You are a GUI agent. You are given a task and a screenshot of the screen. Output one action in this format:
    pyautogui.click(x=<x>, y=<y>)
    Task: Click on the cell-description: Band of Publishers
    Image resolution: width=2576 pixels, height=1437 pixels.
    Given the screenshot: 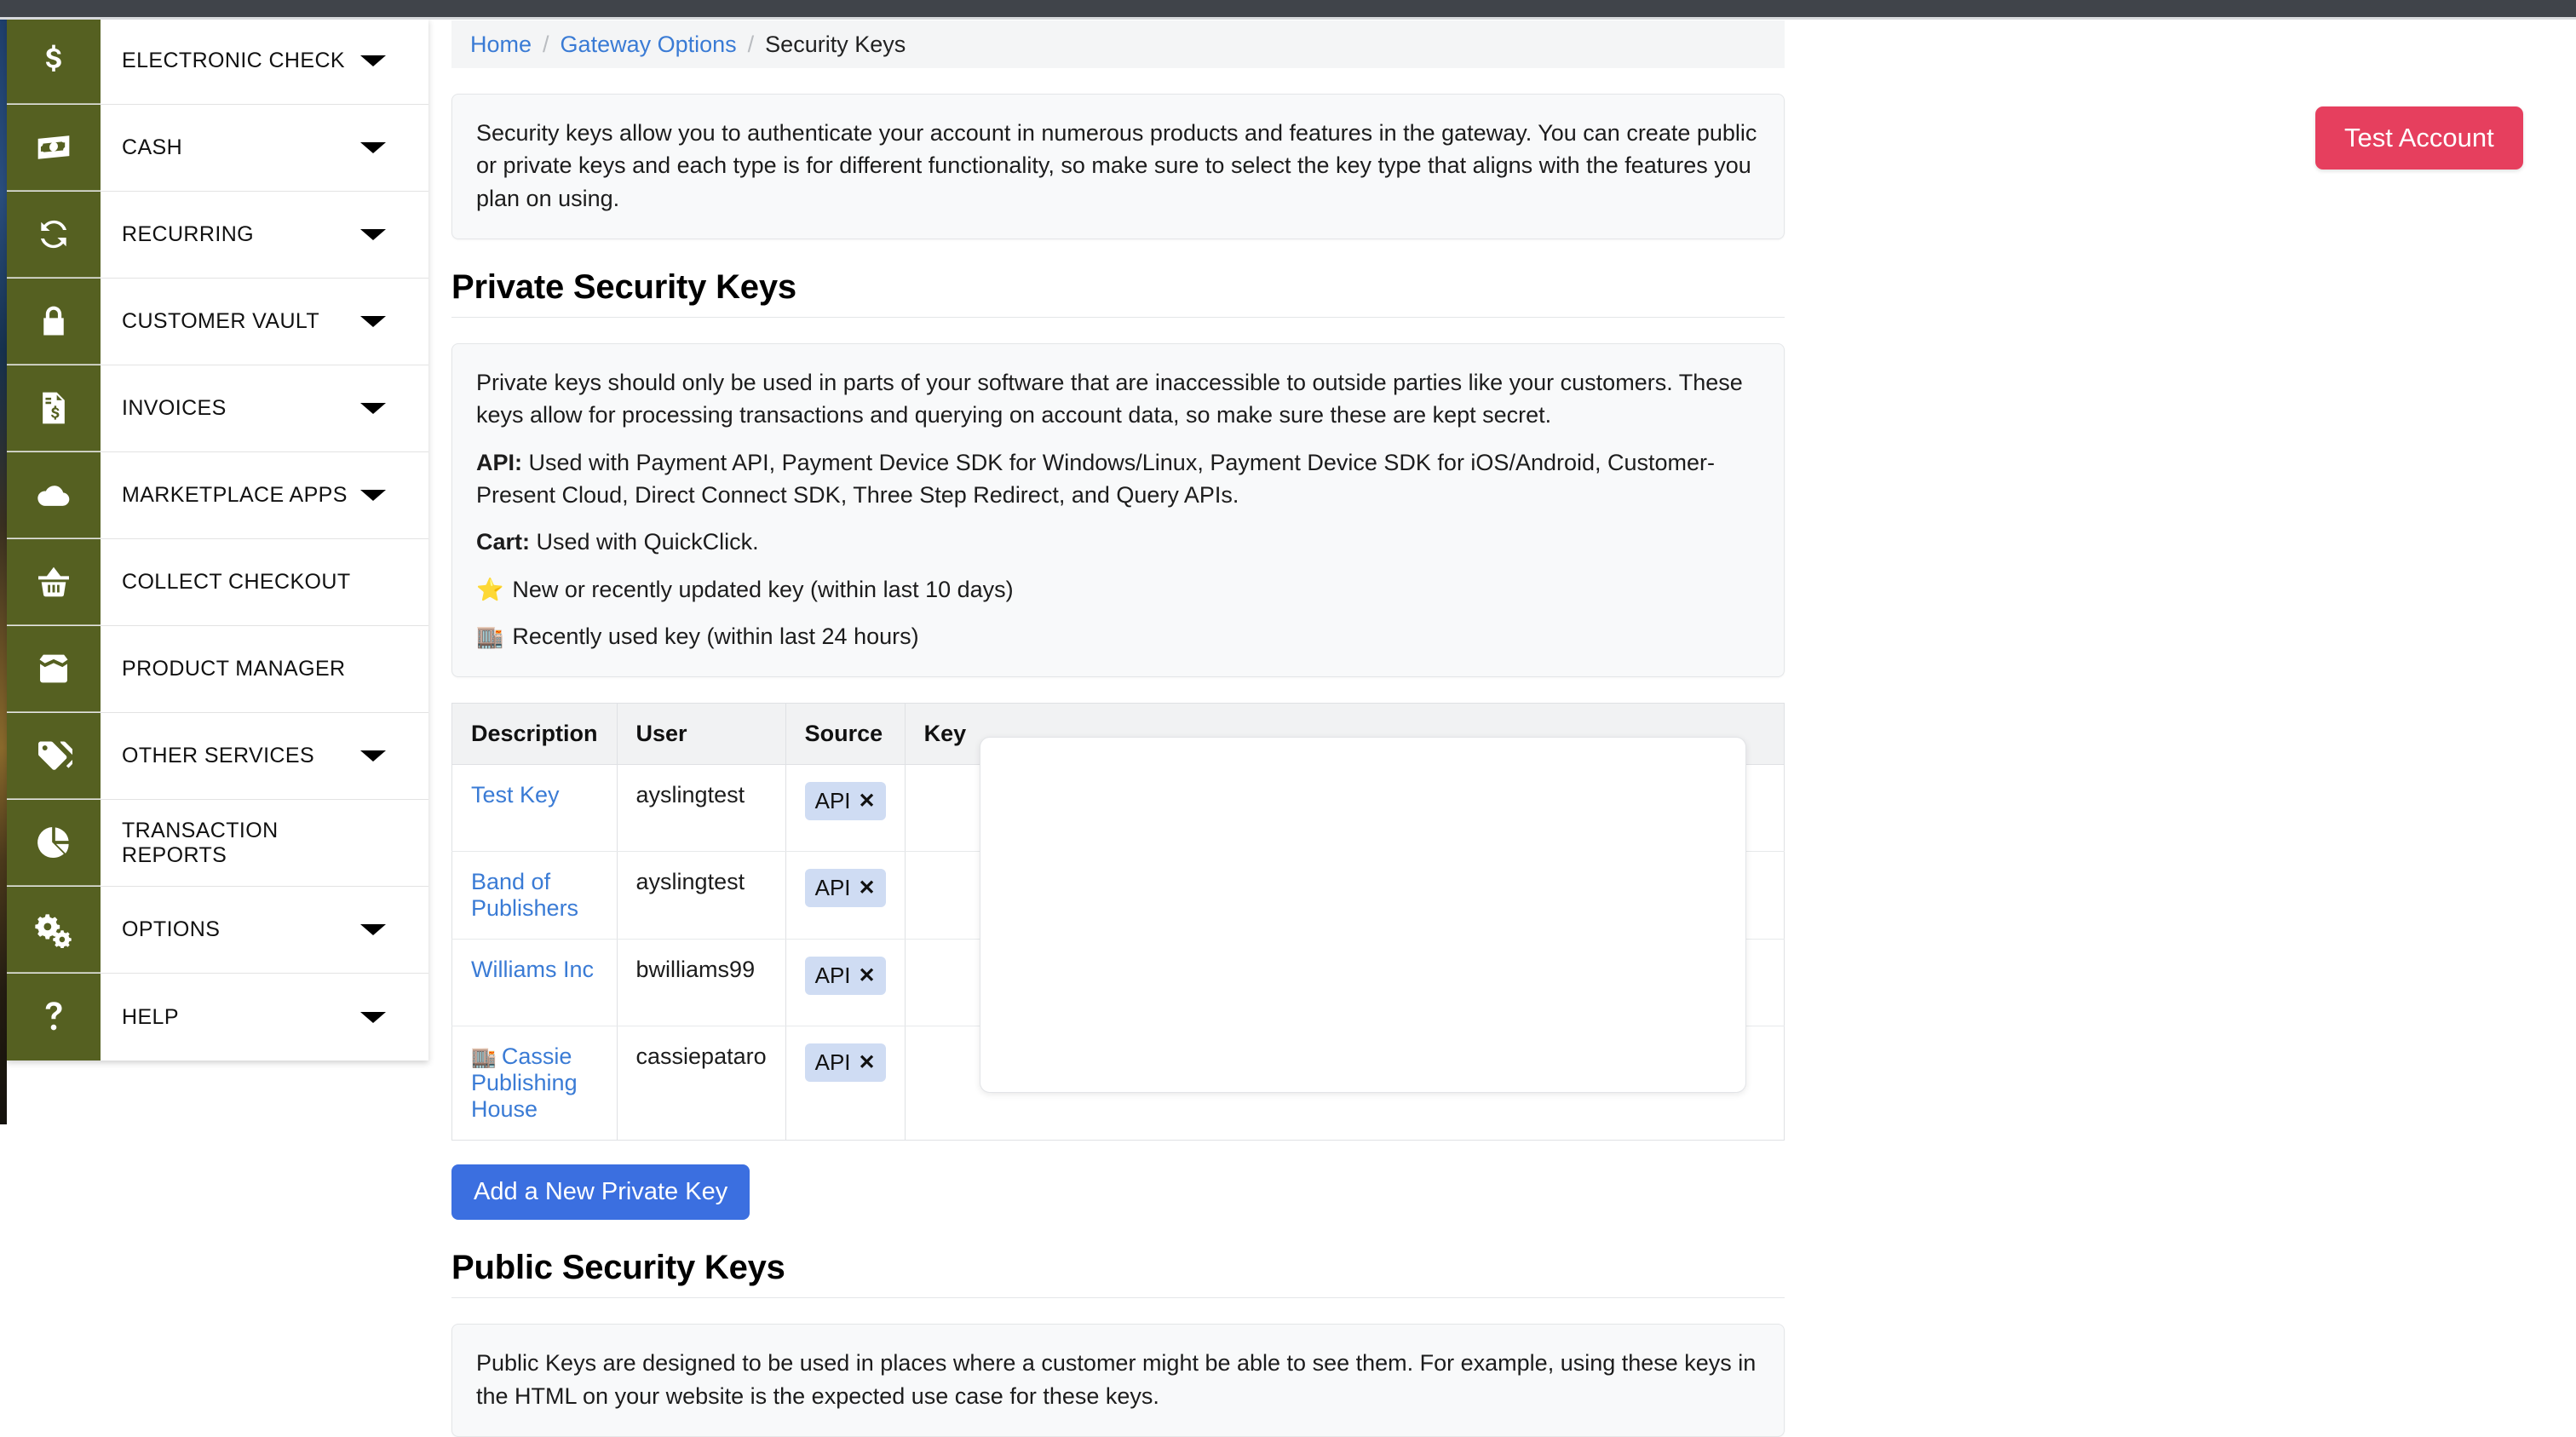 What is the action you would take?
    pyautogui.click(x=534, y=895)
    